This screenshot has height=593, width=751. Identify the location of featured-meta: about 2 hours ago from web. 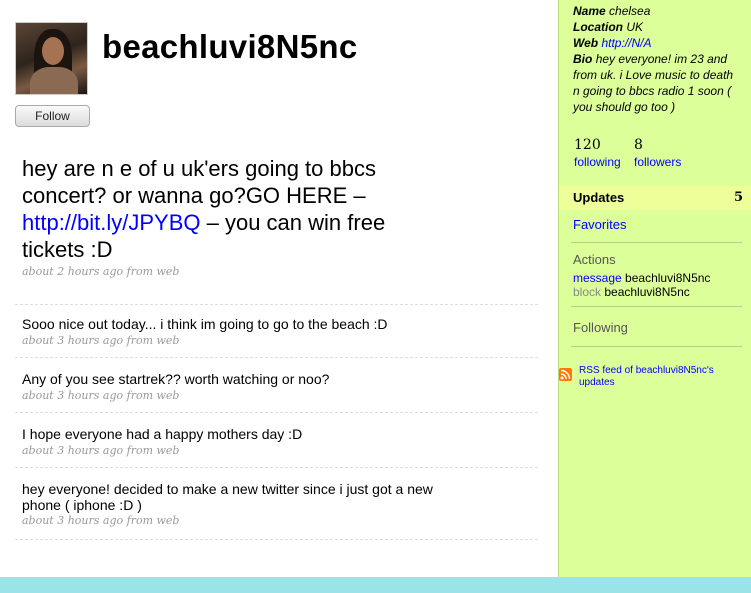
(100, 271).